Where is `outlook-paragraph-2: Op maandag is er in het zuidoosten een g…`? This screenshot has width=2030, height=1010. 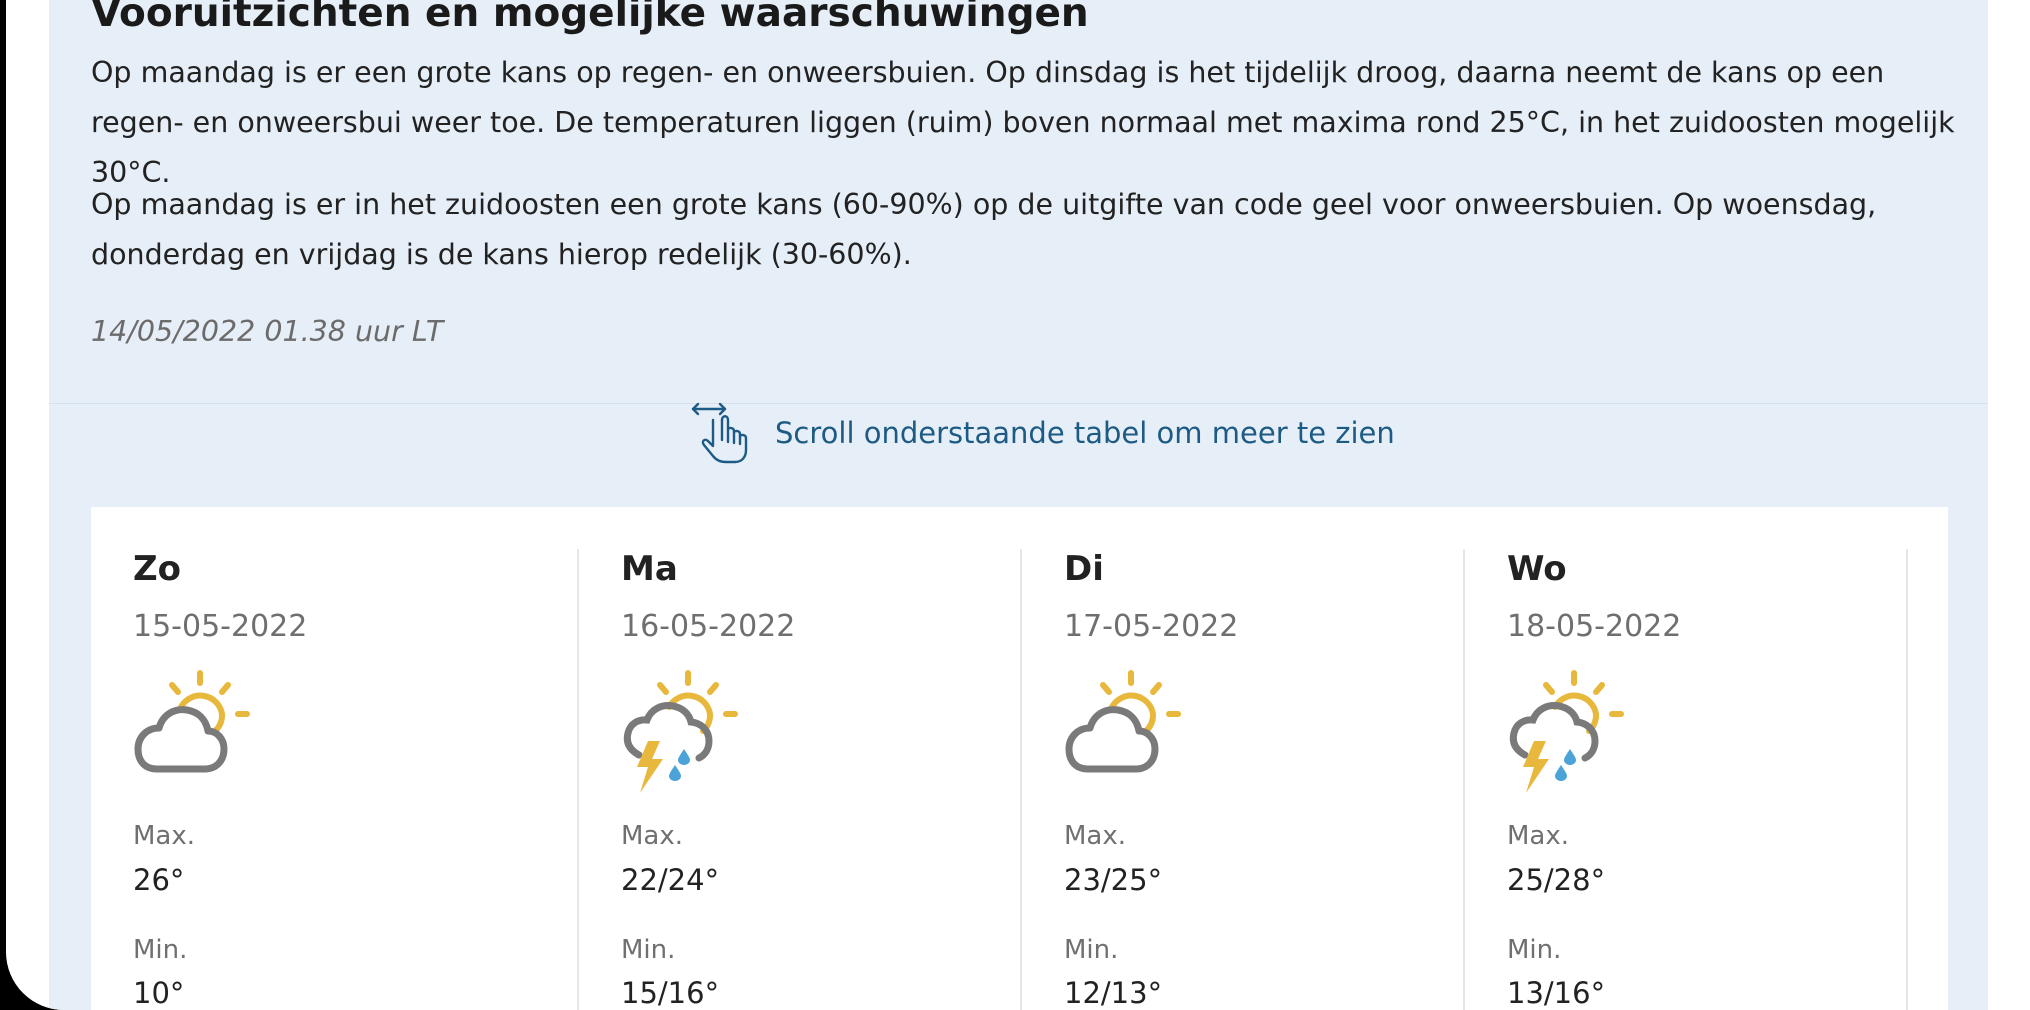
outlook-paragraph-2: Op maandag is er in het zuidoosten een g… is located at coordinates (984, 229).